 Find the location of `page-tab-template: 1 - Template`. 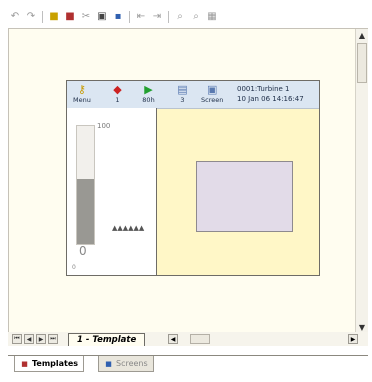

page-tab-template: 1 - Template is located at coordinates (107, 339).